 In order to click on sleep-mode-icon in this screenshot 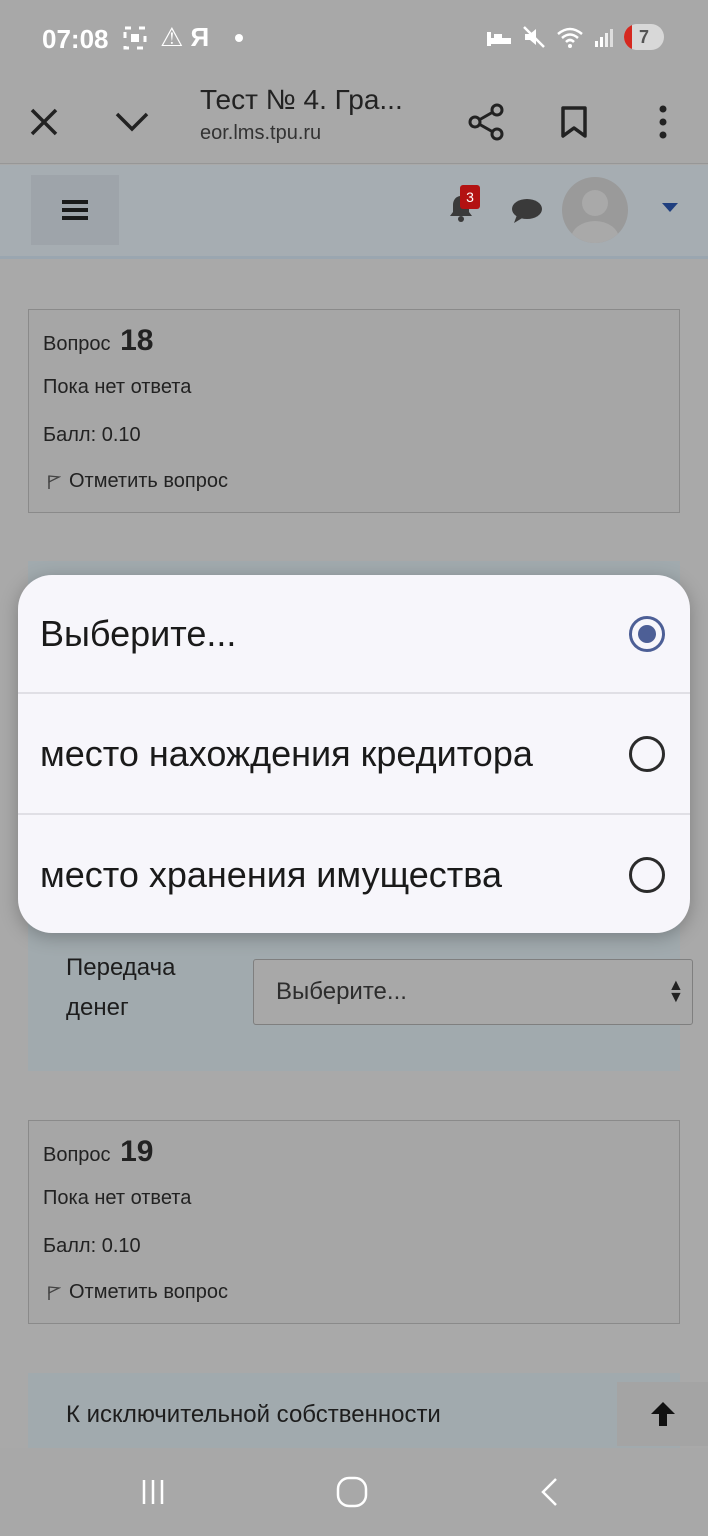, I will do `click(499, 39)`.